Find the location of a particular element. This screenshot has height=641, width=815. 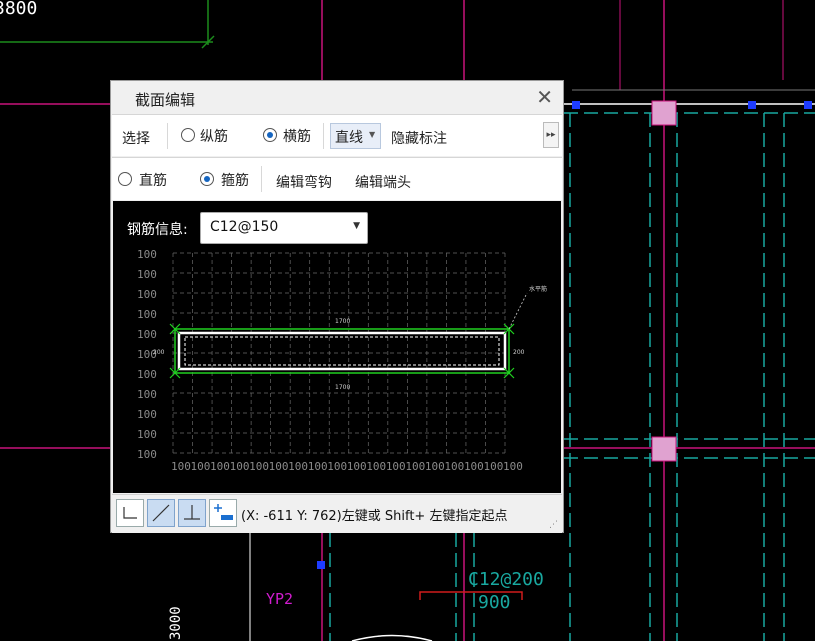

line-mode-value: 直线 is located at coordinates (349, 138).